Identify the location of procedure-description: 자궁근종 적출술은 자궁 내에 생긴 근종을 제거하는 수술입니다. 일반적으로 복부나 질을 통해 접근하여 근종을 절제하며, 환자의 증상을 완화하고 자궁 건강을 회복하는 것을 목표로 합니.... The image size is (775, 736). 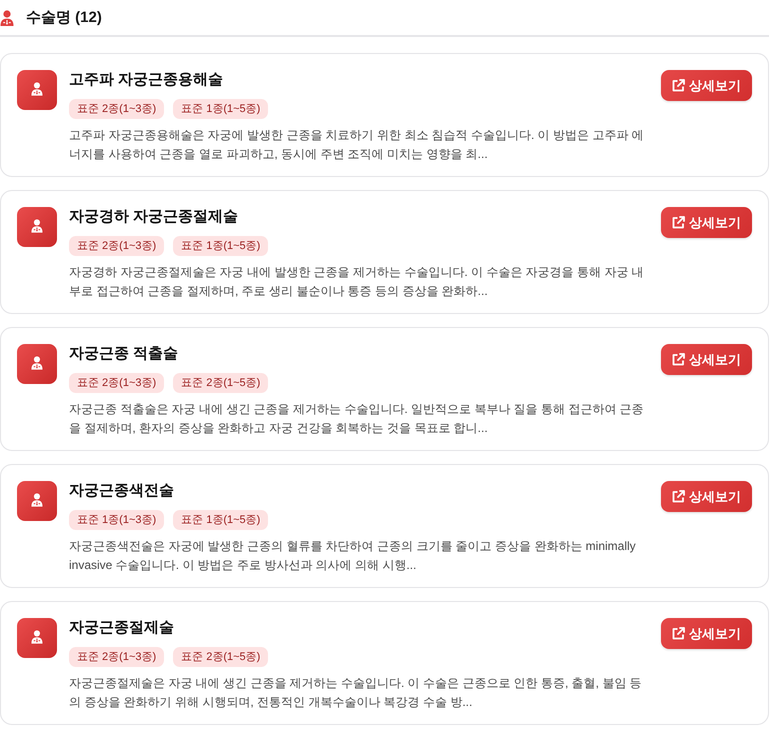
(357, 419).